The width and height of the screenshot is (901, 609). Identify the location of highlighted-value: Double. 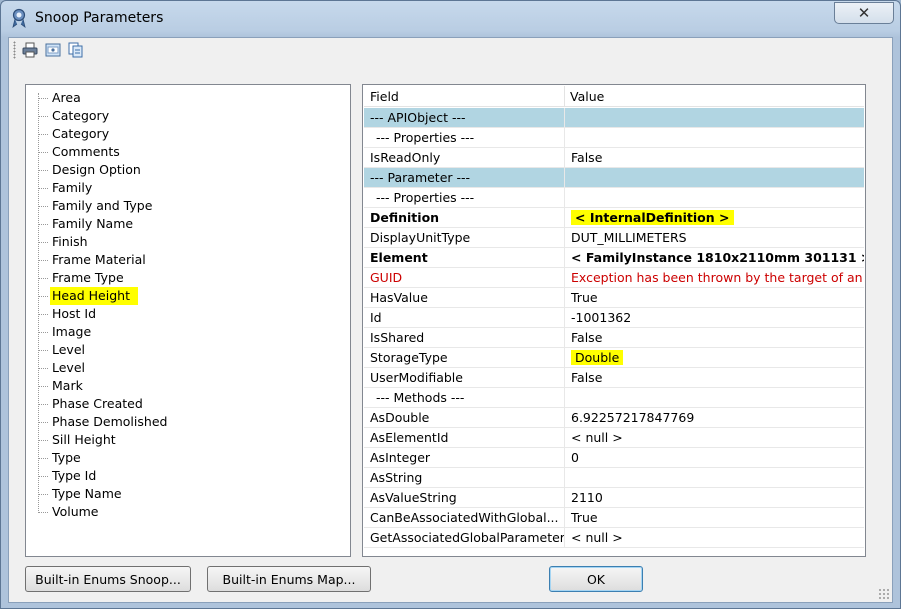
(597, 357).